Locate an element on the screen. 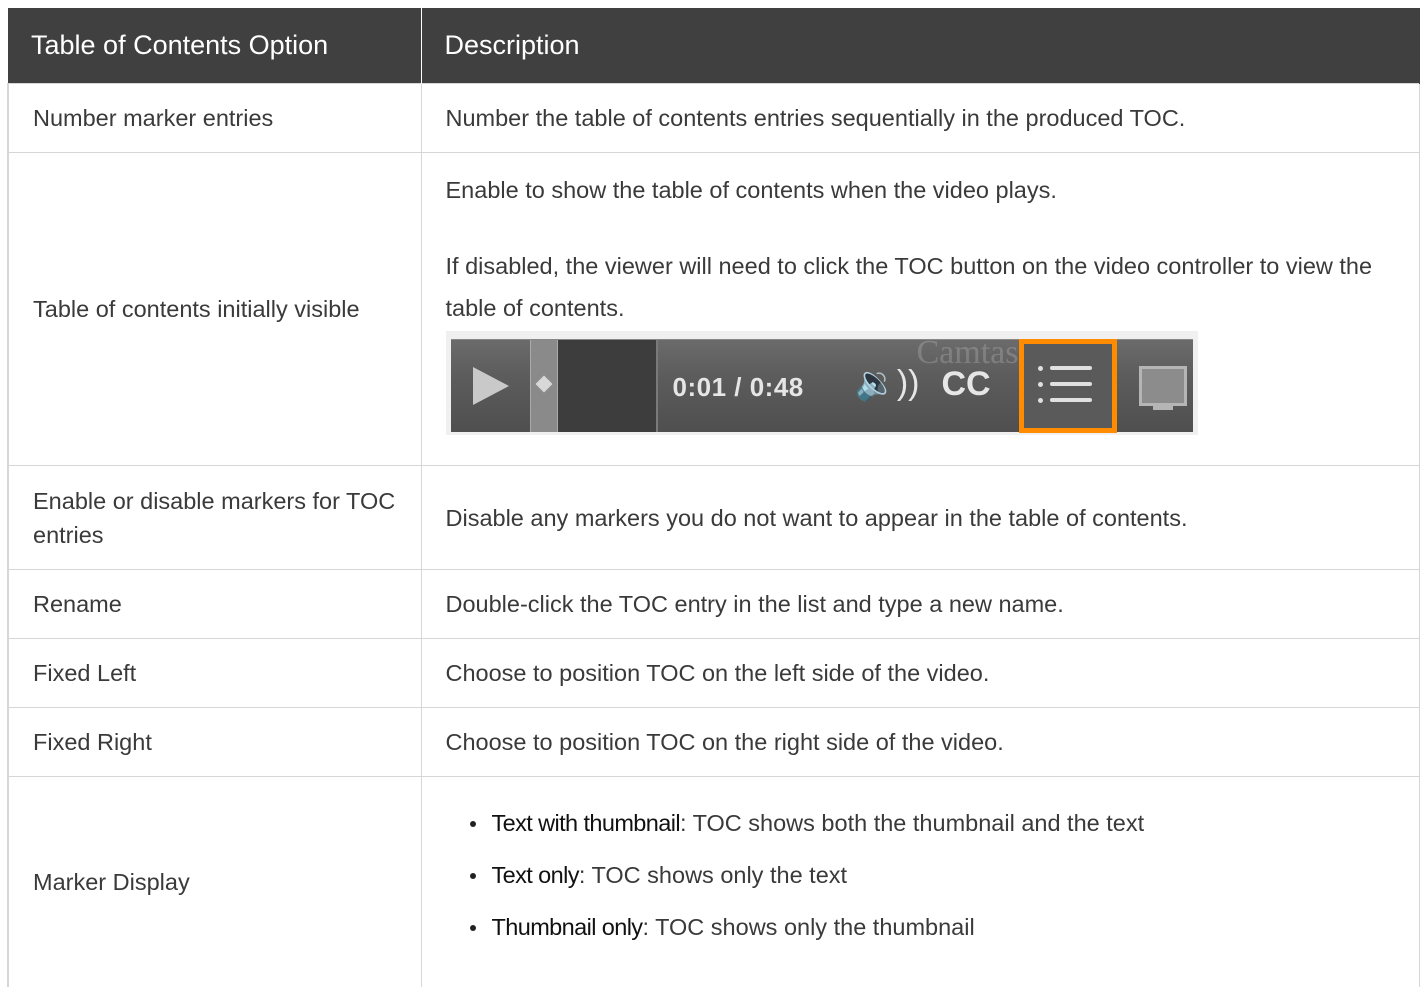 This screenshot has width=1425, height=987. list-item-term: Text only is located at coordinates (535, 875).